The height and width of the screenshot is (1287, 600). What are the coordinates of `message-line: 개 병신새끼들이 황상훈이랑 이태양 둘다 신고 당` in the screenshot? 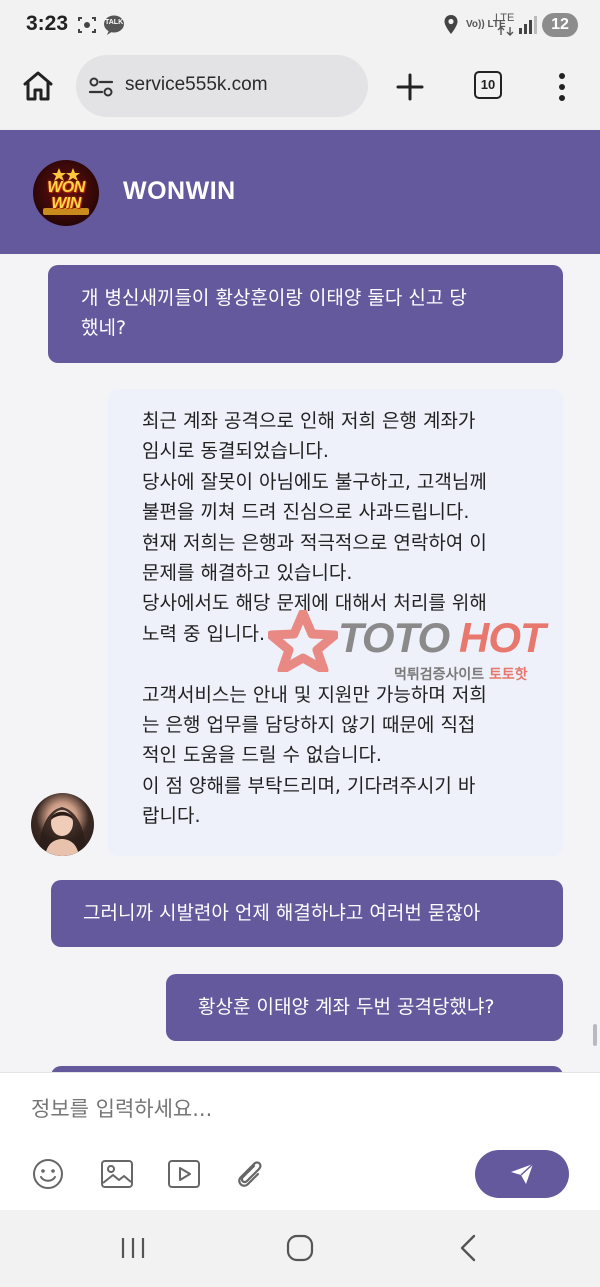 It's located at (274, 298).